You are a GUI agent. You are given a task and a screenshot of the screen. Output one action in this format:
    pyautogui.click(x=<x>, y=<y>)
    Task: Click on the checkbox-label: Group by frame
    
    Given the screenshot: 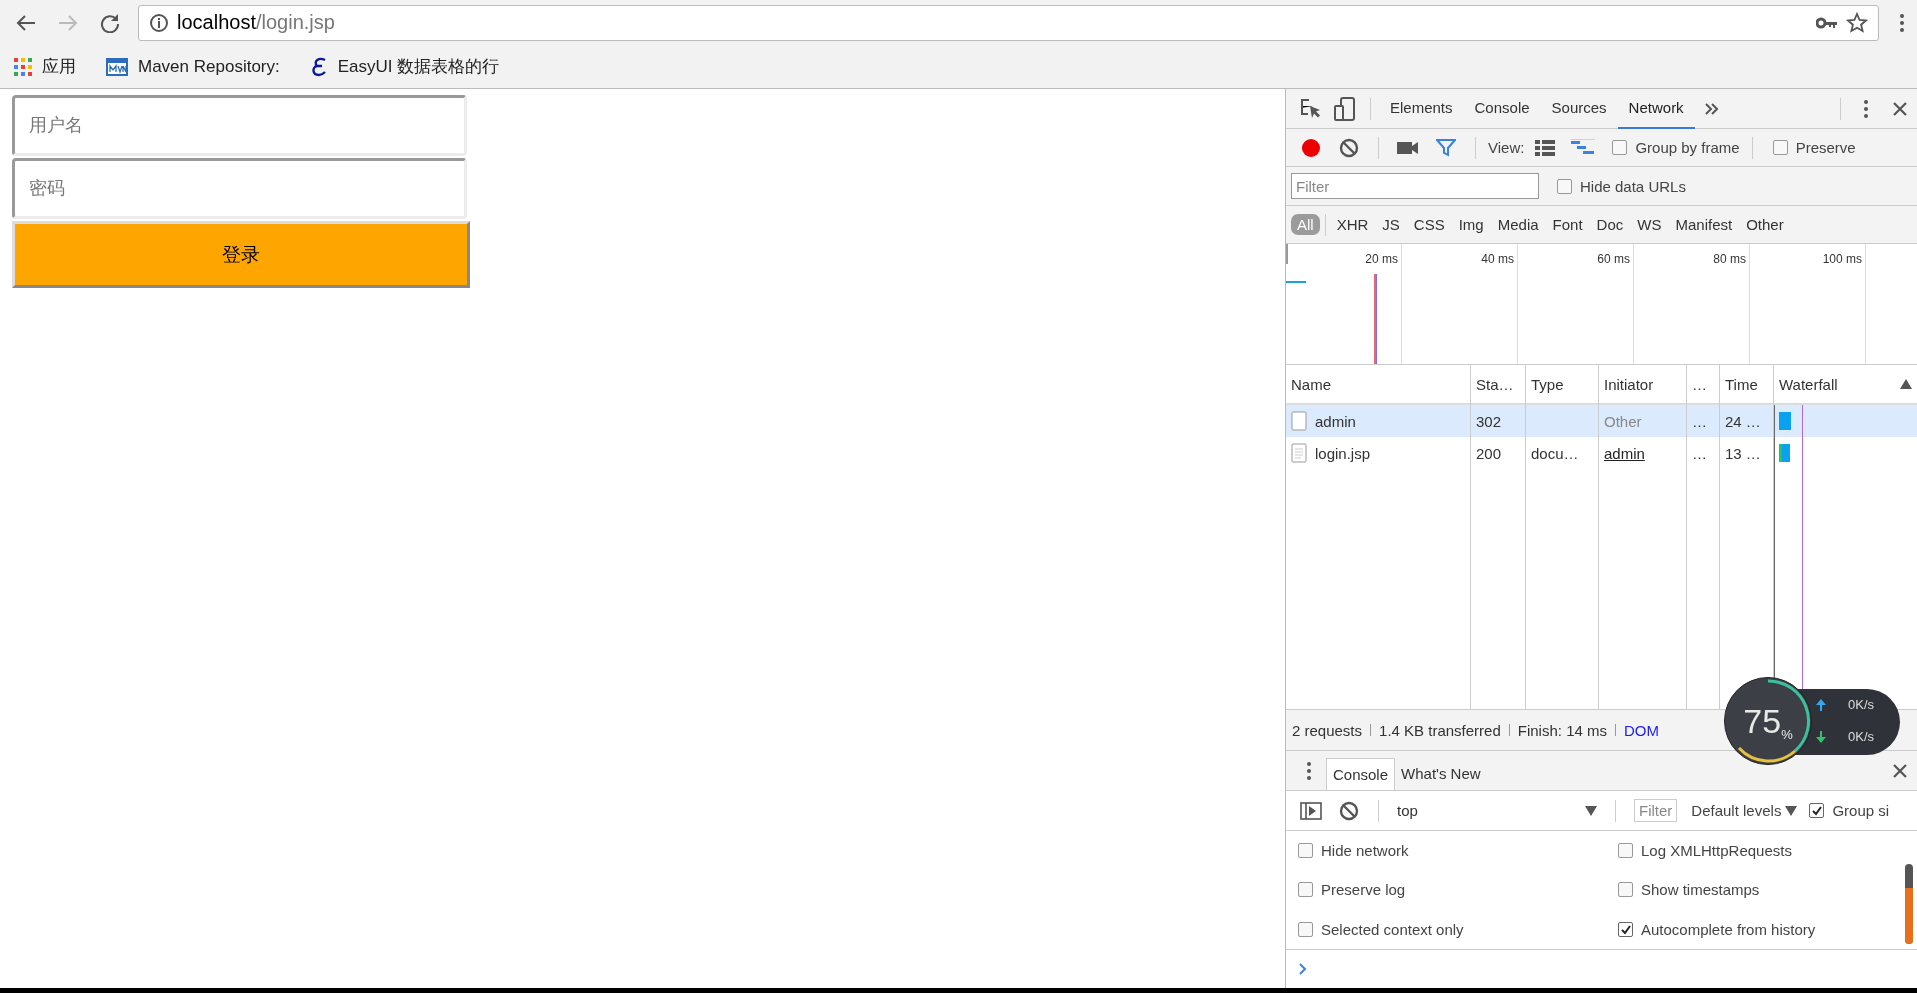 What is the action you would take?
    pyautogui.click(x=1687, y=147)
    